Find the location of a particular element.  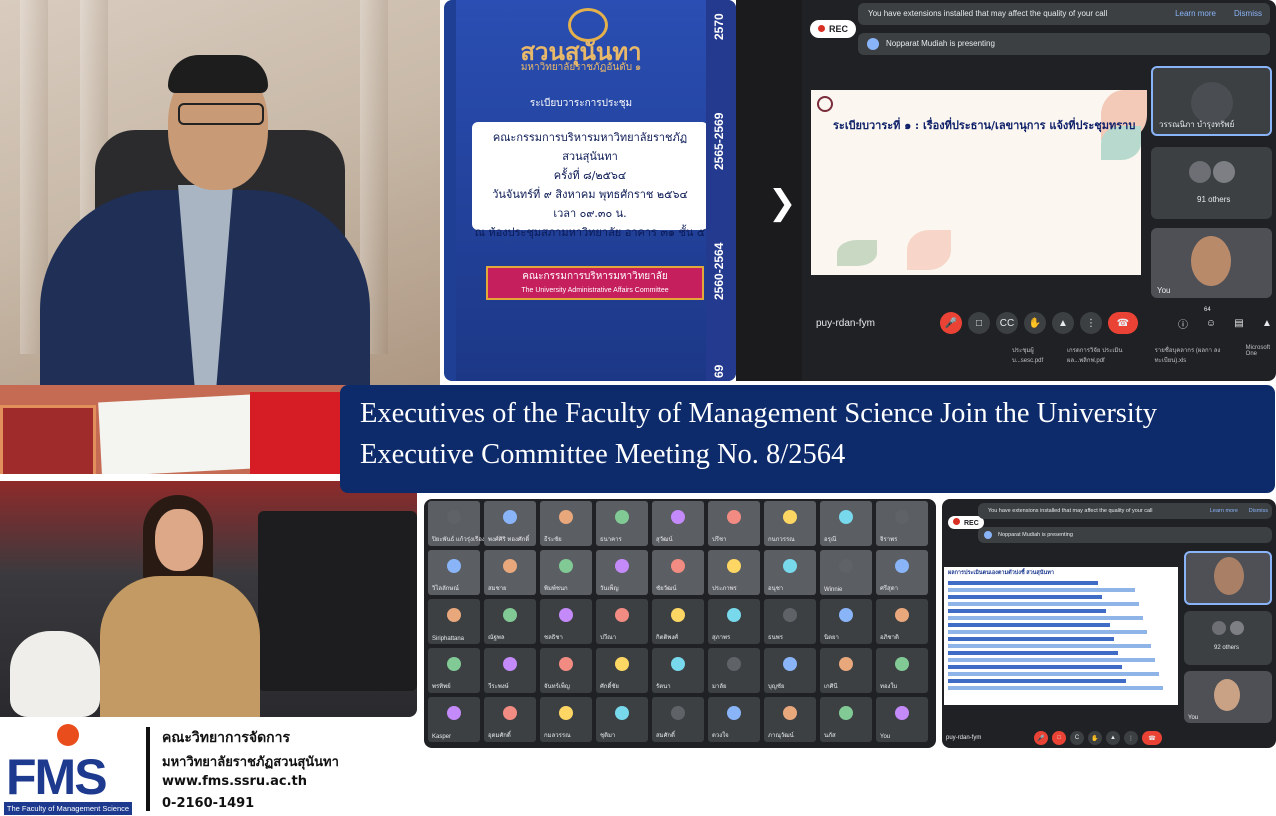

participant-tile: ธนาคาร is located at coordinates (622, 523).